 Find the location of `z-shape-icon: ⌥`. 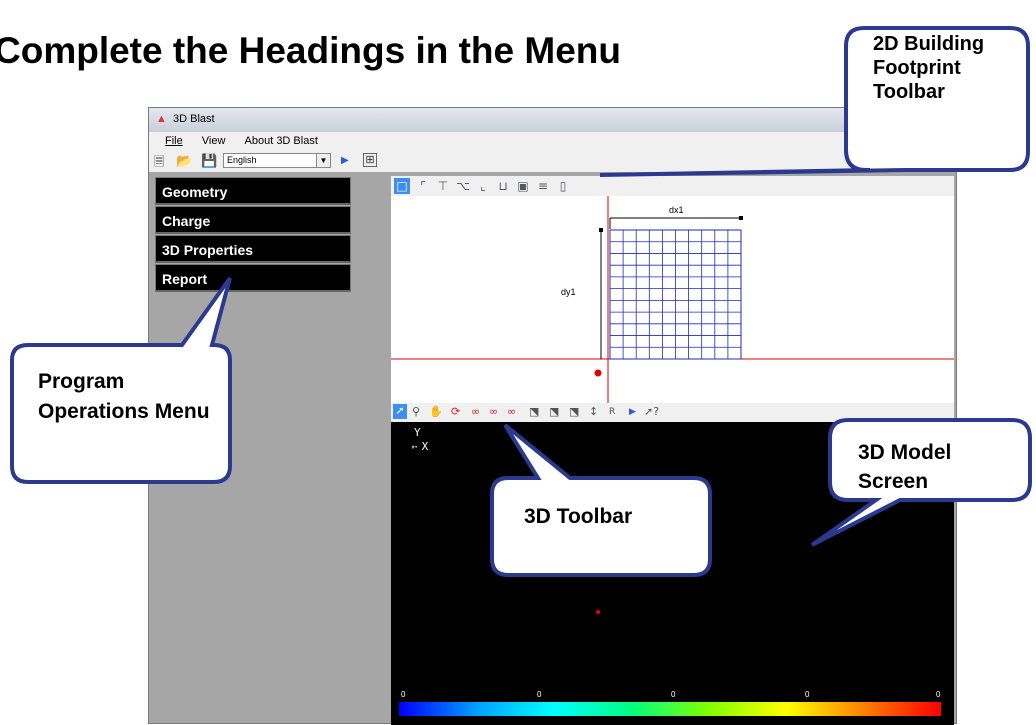

z-shape-icon: ⌥ is located at coordinates (463, 186).